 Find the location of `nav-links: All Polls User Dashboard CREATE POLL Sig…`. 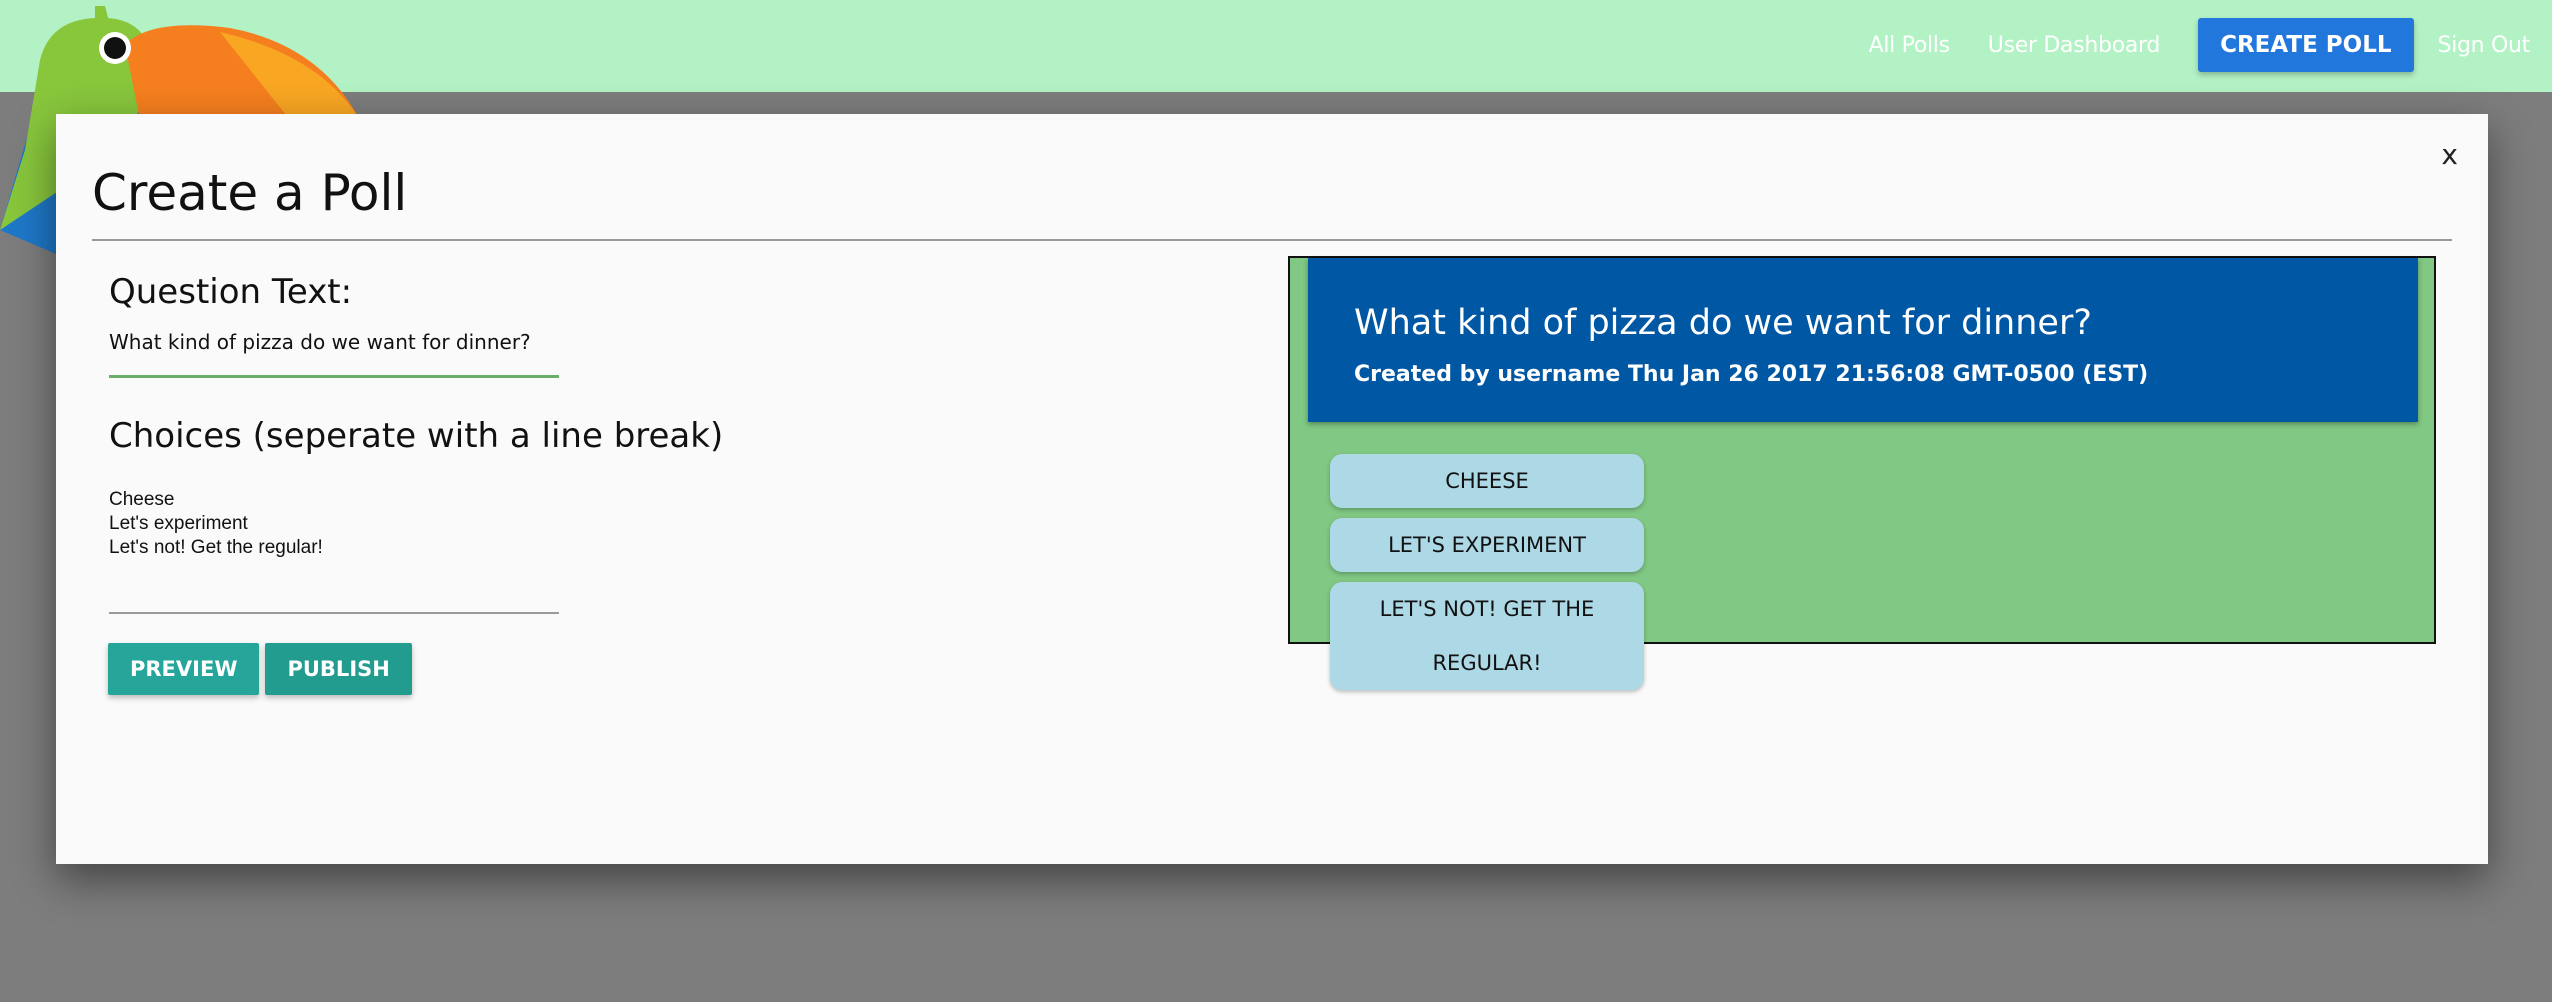

nav-links: All Polls User Dashboard CREATE POLL Sig… is located at coordinates (2210, 45).